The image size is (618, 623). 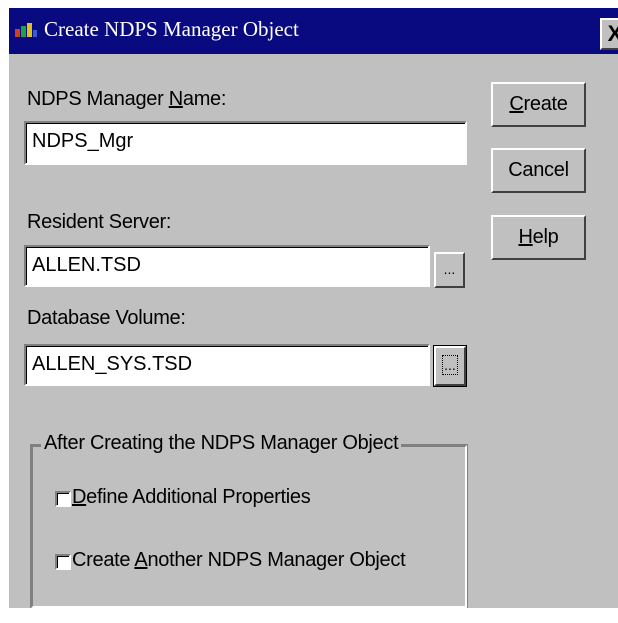 I want to click on close-button: X, so click(x=609, y=34).